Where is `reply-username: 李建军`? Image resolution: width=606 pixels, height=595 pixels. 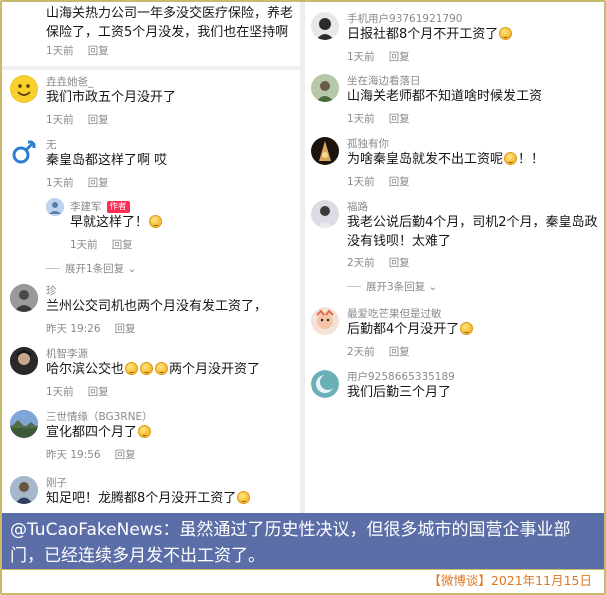
reply-username: 李建军 is located at coordinates (86, 207).